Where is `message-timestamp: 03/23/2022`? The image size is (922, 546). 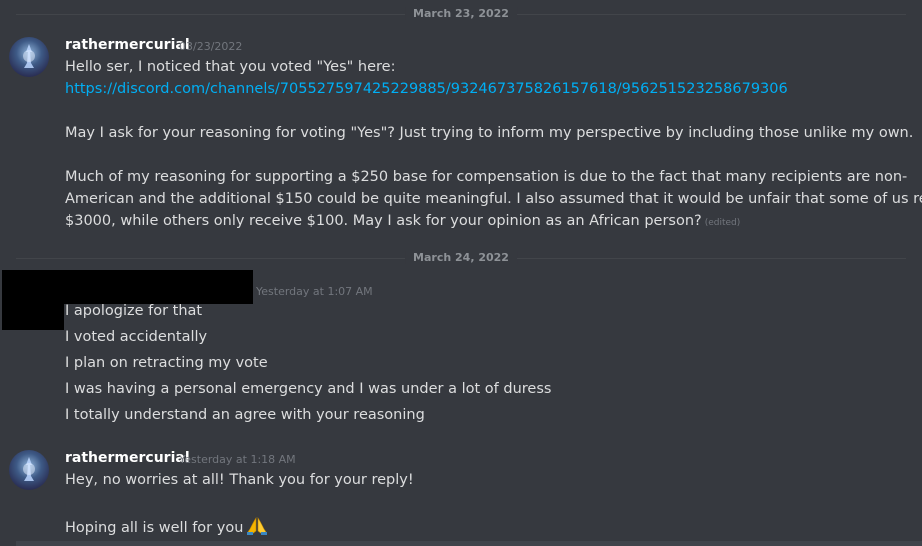 message-timestamp: 03/23/2022 is located at coordinates (211, 46).